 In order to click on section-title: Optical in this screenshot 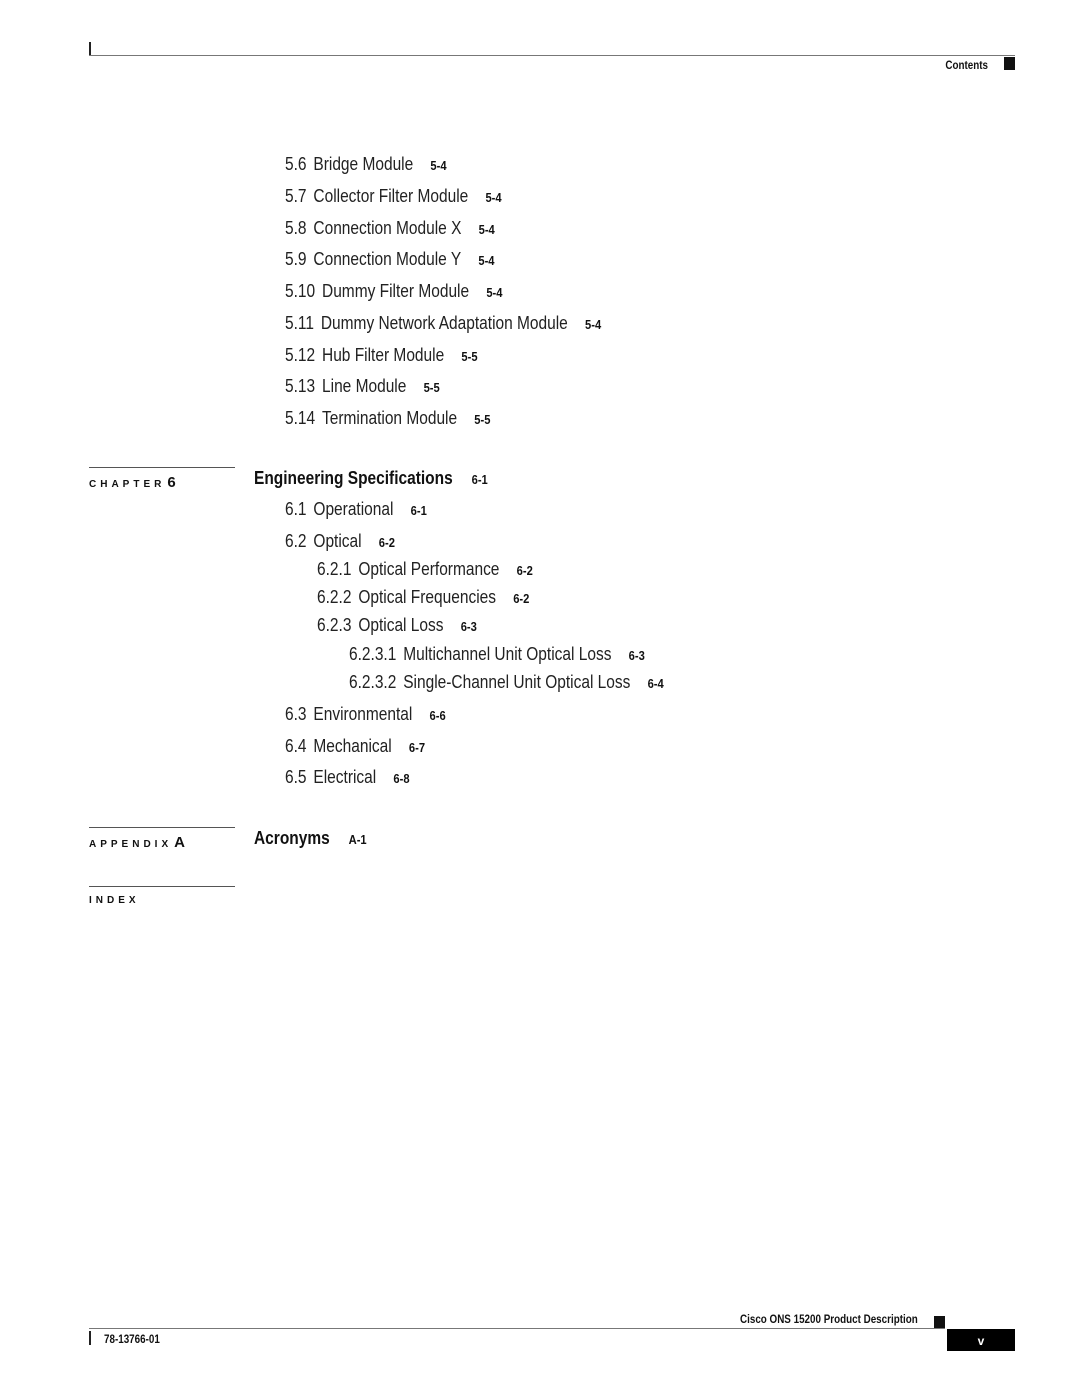, I will do `click(337, 541)`.